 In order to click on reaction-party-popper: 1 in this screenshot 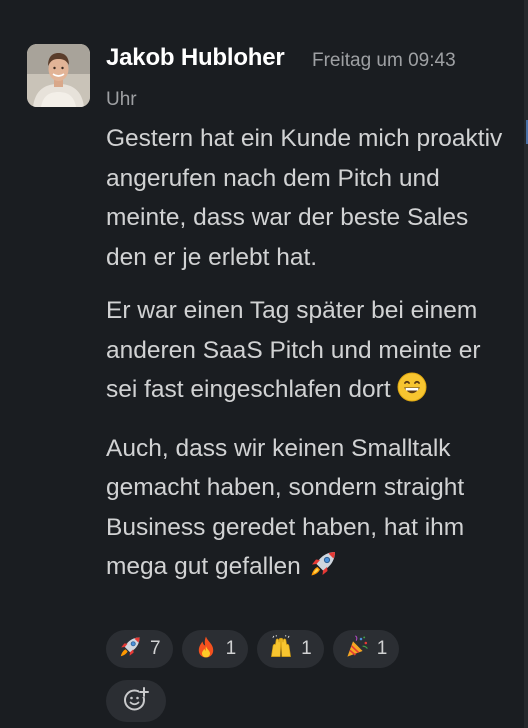, I will do `click(366, 649)`.